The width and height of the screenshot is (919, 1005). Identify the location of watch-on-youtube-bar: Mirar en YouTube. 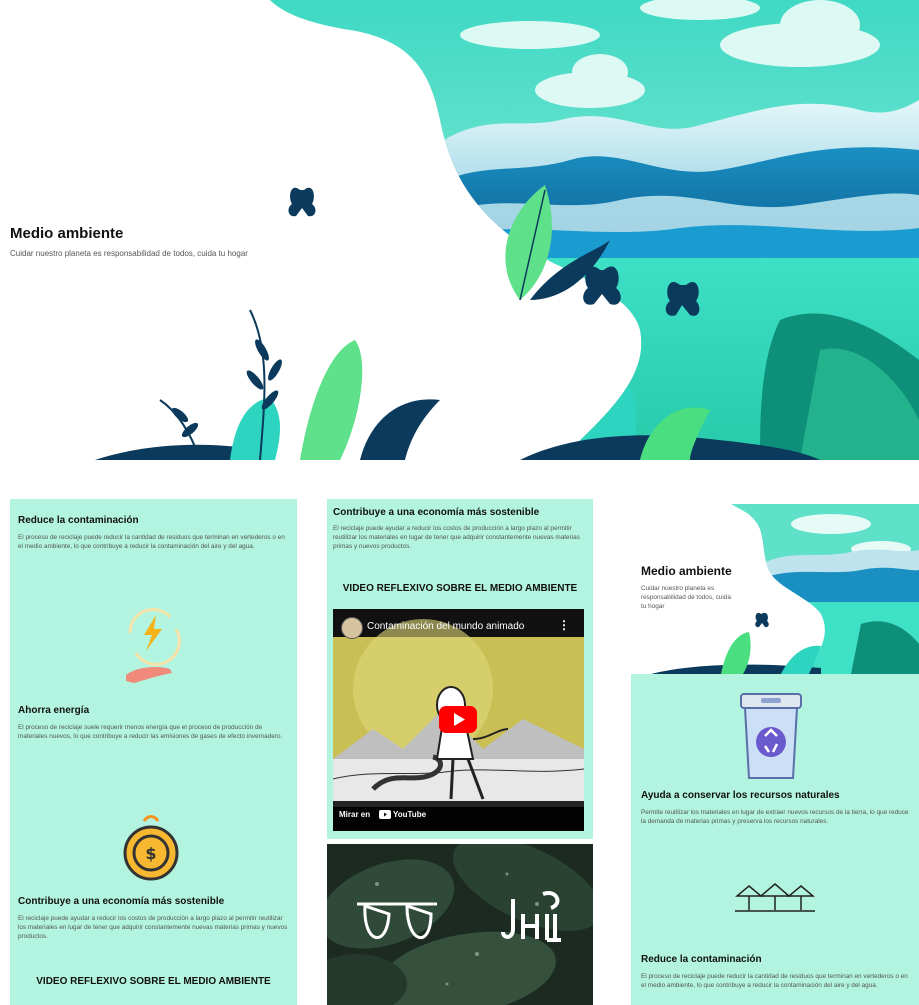
(458, 816).